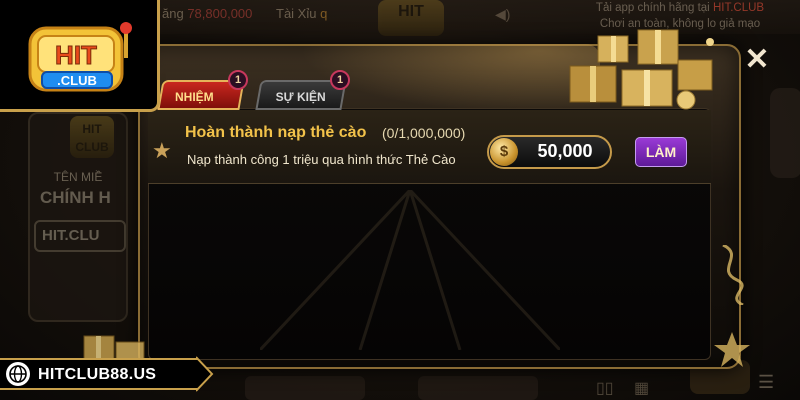 The image size is (800, 400). What do you see at coordinates (661, 152) in the screenshot?
I see `do-task-button: LÀM` at bounding box center [661, 152].